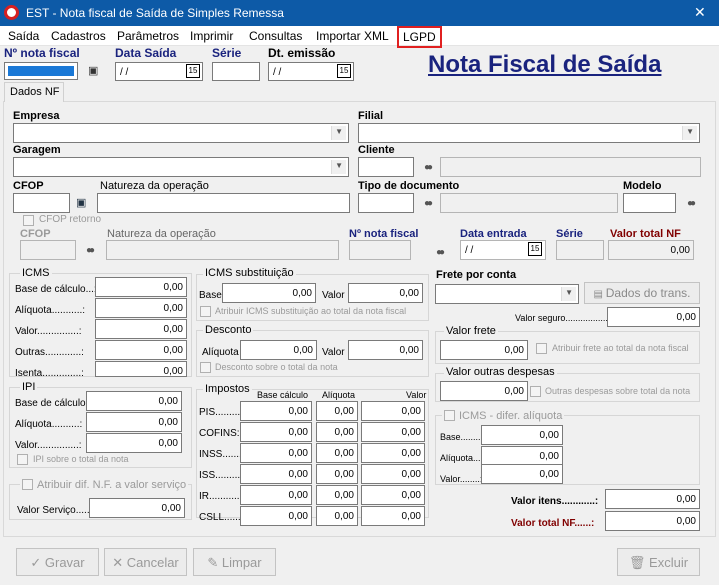 The image size is (719, 585). I want to click on cfop-input, so click(41, 203).